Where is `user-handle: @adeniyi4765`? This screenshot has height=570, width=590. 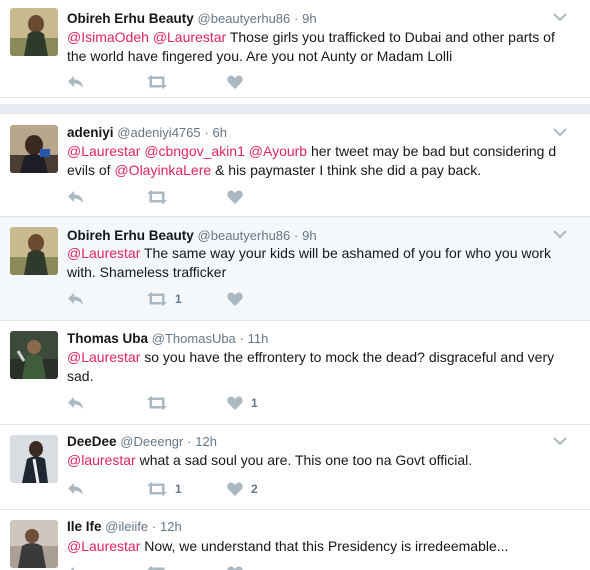 user-handle: @adeniyi4765 is located at coordinates (158, 132).